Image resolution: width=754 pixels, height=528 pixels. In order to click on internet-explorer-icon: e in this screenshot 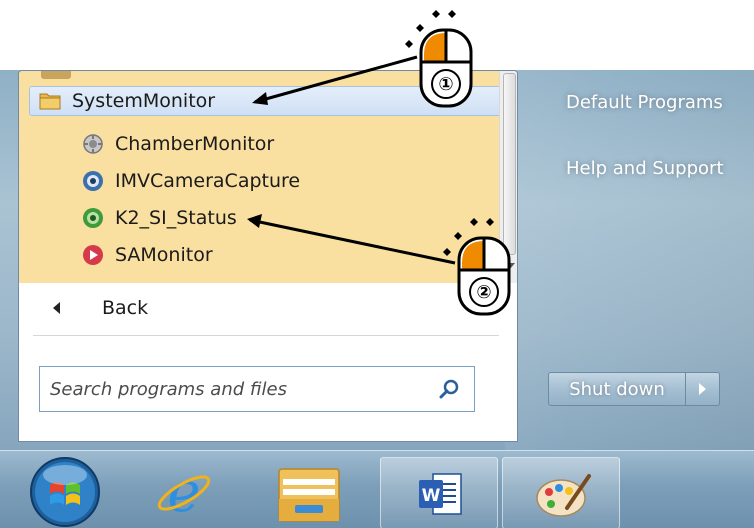, I will do `click(184, 493)`.